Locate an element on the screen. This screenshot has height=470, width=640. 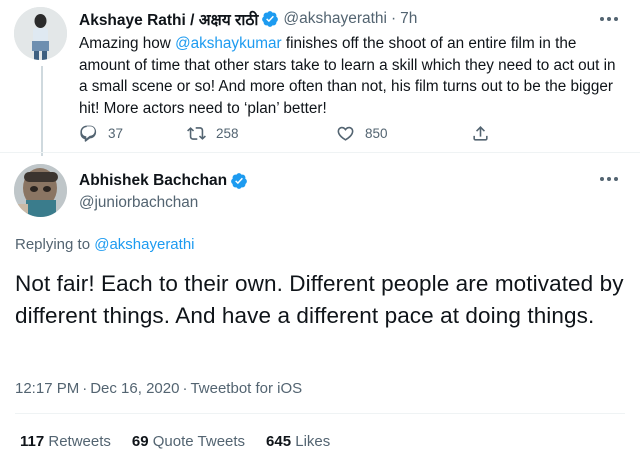
stats-divider is located at coordinates (320, 413).